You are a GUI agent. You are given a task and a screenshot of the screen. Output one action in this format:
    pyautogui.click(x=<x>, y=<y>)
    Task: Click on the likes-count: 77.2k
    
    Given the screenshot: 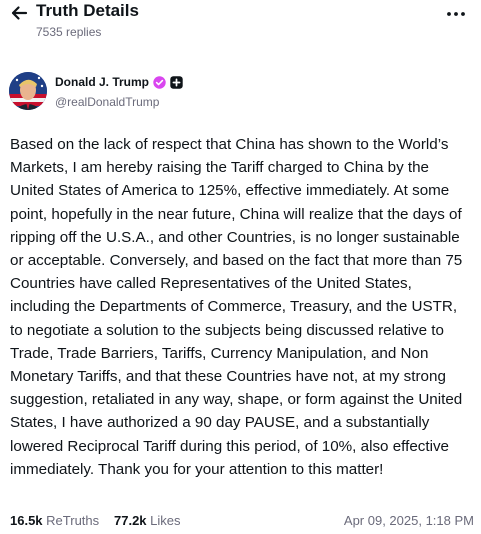 What is the action you would take?
    pyautogui.click(x=130, y=520)
    